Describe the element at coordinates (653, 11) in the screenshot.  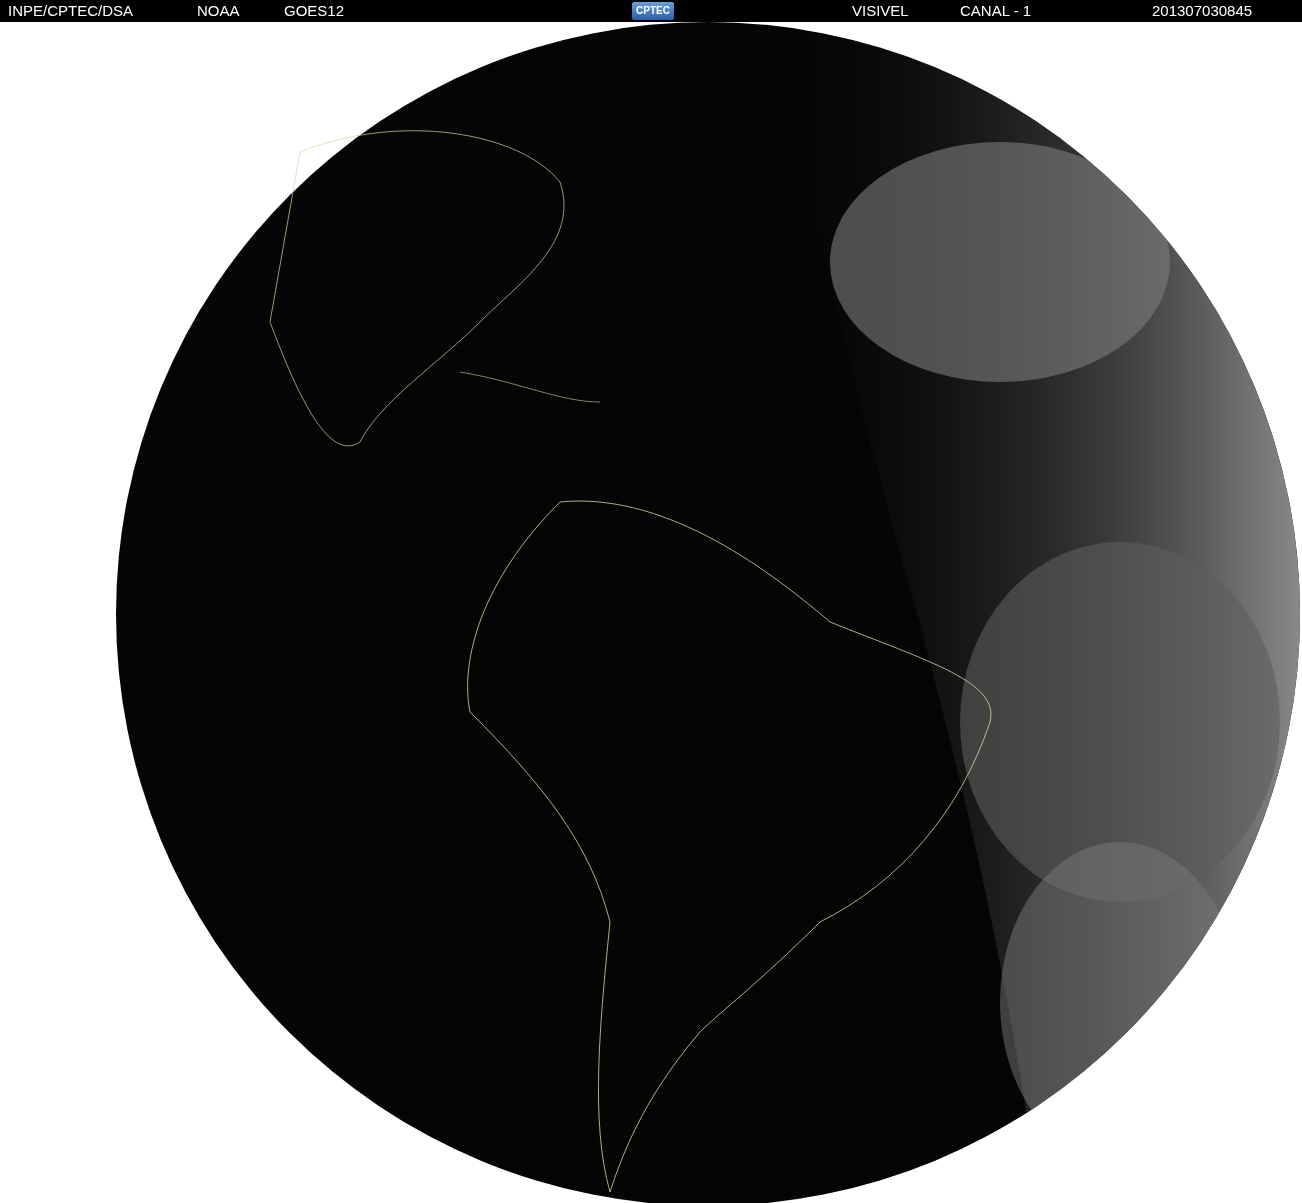
I see `logo: CPTEC` at that location.